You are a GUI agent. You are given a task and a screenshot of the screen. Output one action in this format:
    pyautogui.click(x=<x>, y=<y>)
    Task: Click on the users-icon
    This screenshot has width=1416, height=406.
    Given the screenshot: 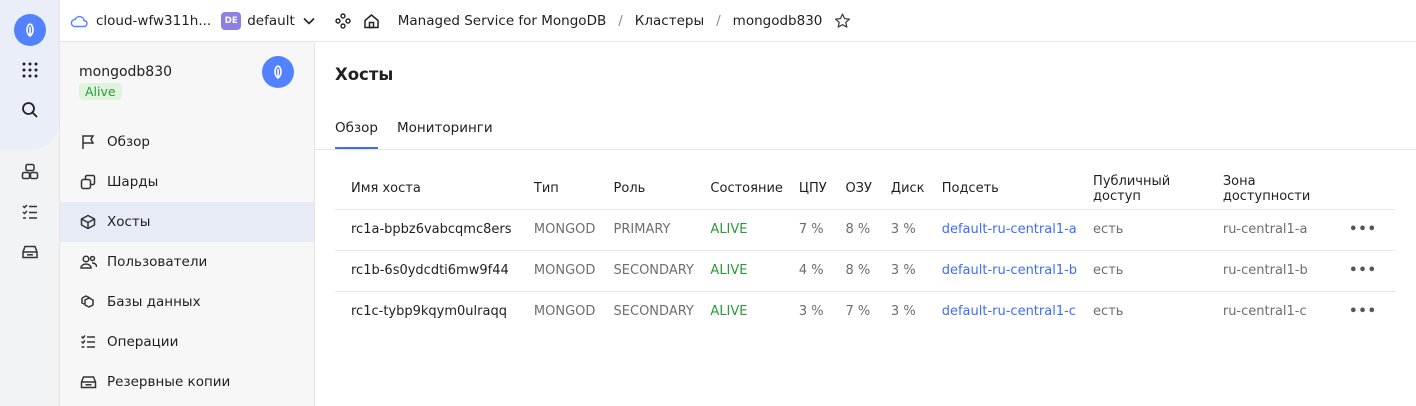 What is the action you would take?
    pyautogui.click(x=88, y=262)
    